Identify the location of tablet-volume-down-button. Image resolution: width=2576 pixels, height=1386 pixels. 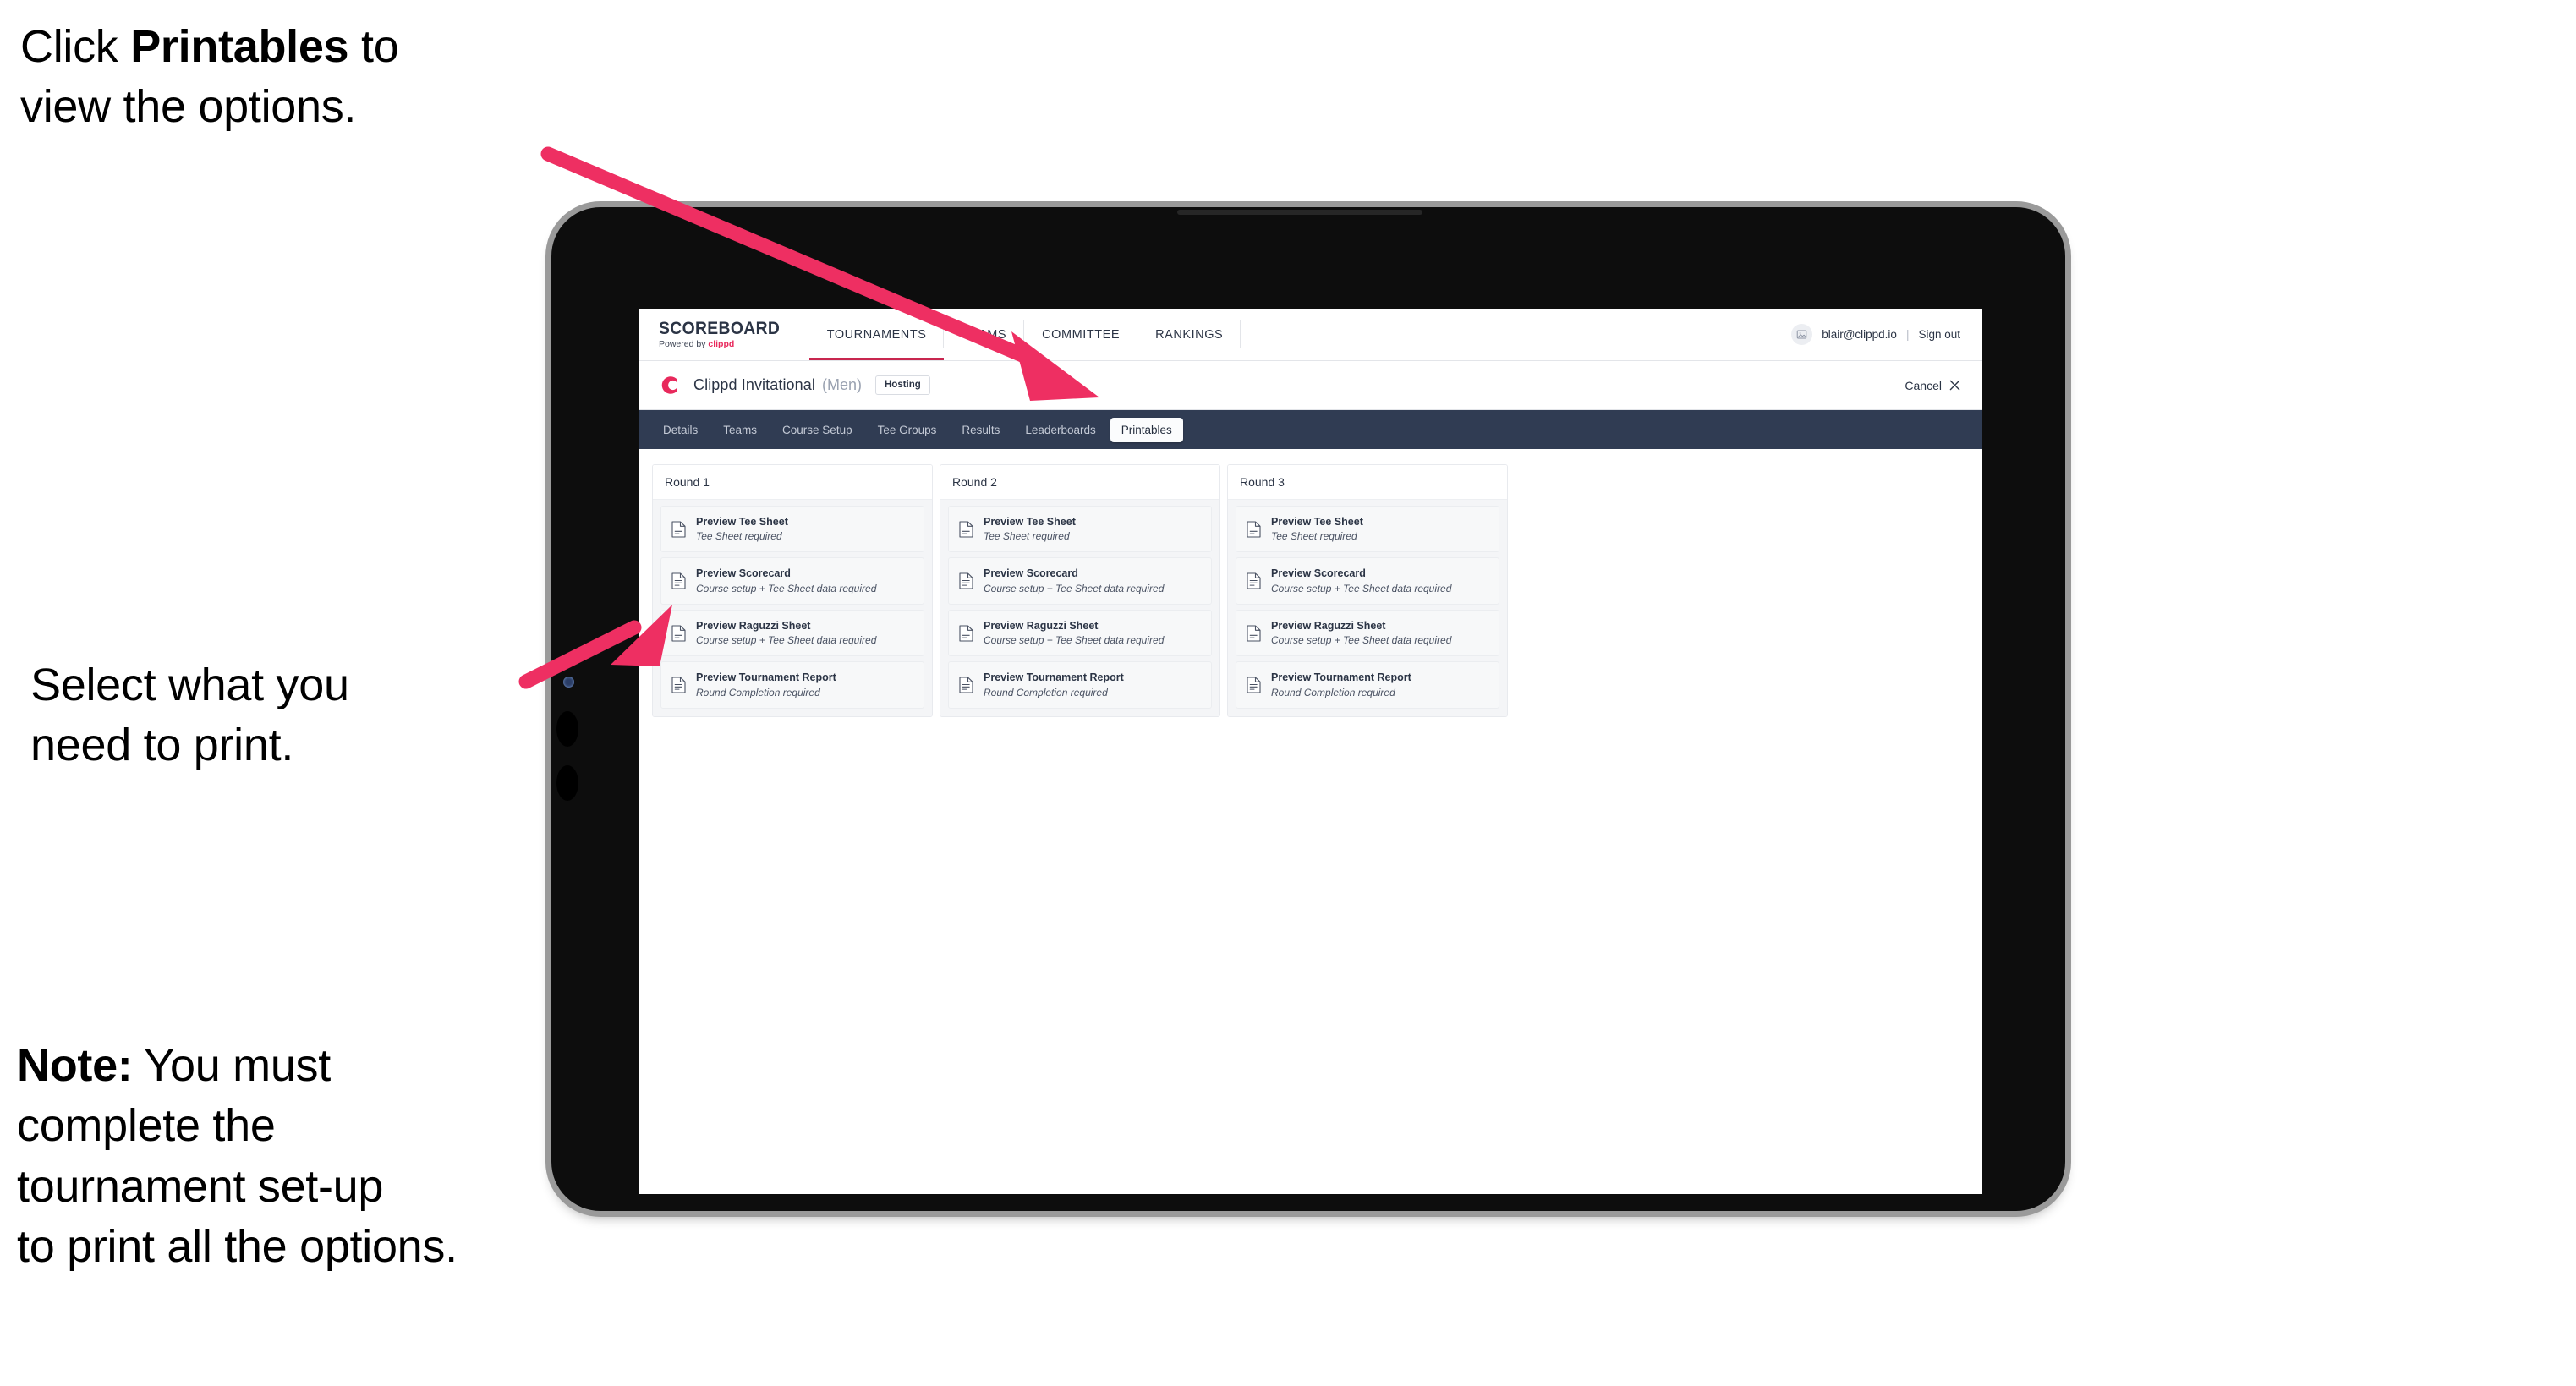
(567, 783).